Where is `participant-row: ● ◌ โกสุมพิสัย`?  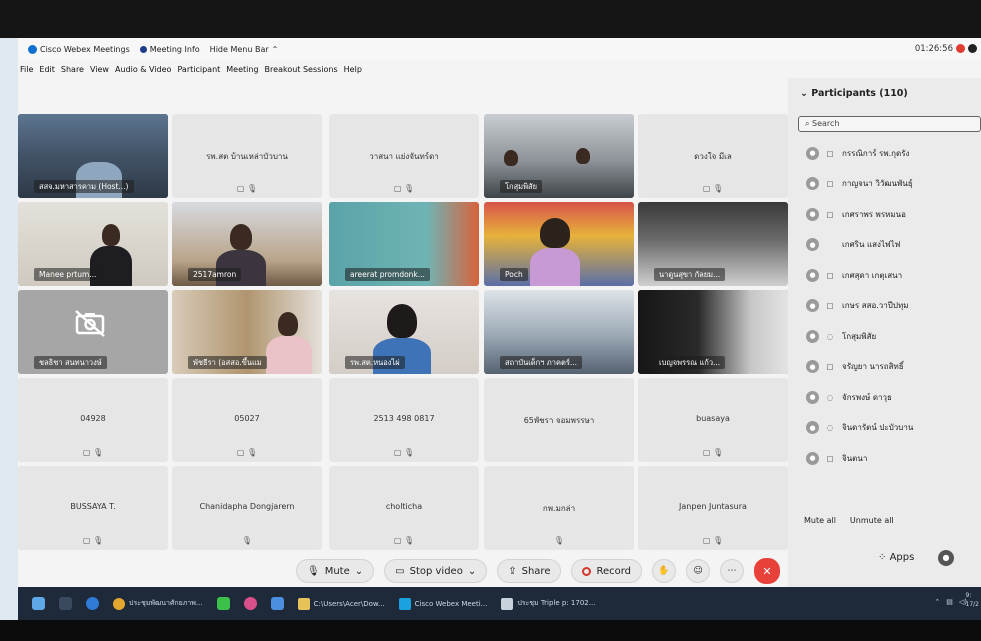
participant-row: ● ◌ โกสุมพิสัย is located at coordinates (884, 336).